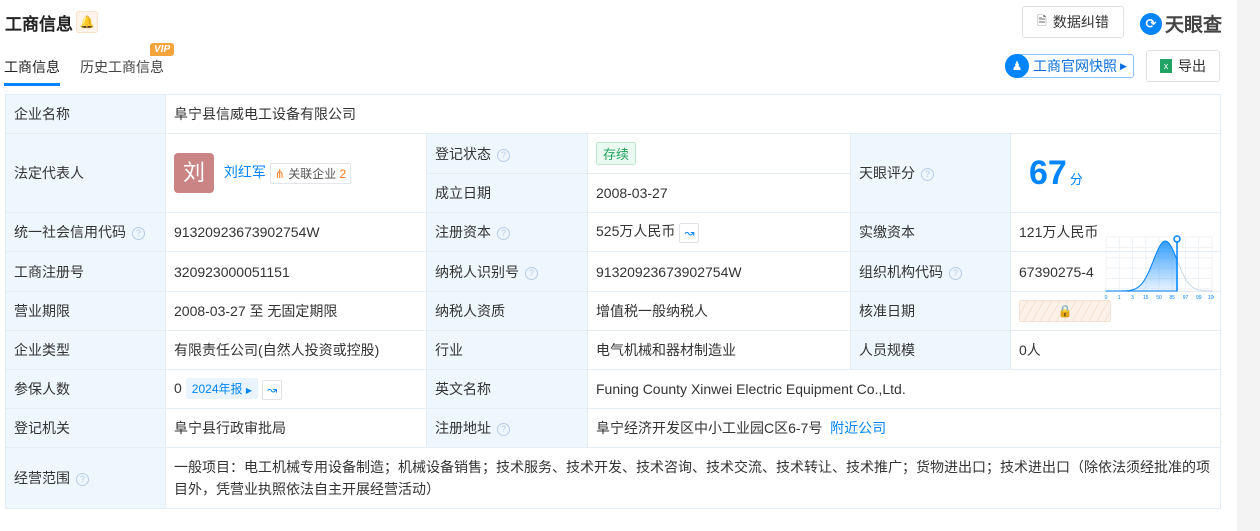 This screenshot has width=1260, height=531. Describe the element at coordinates (1132, 298) in the screenshot. I see `tick-label: 3` at that location.